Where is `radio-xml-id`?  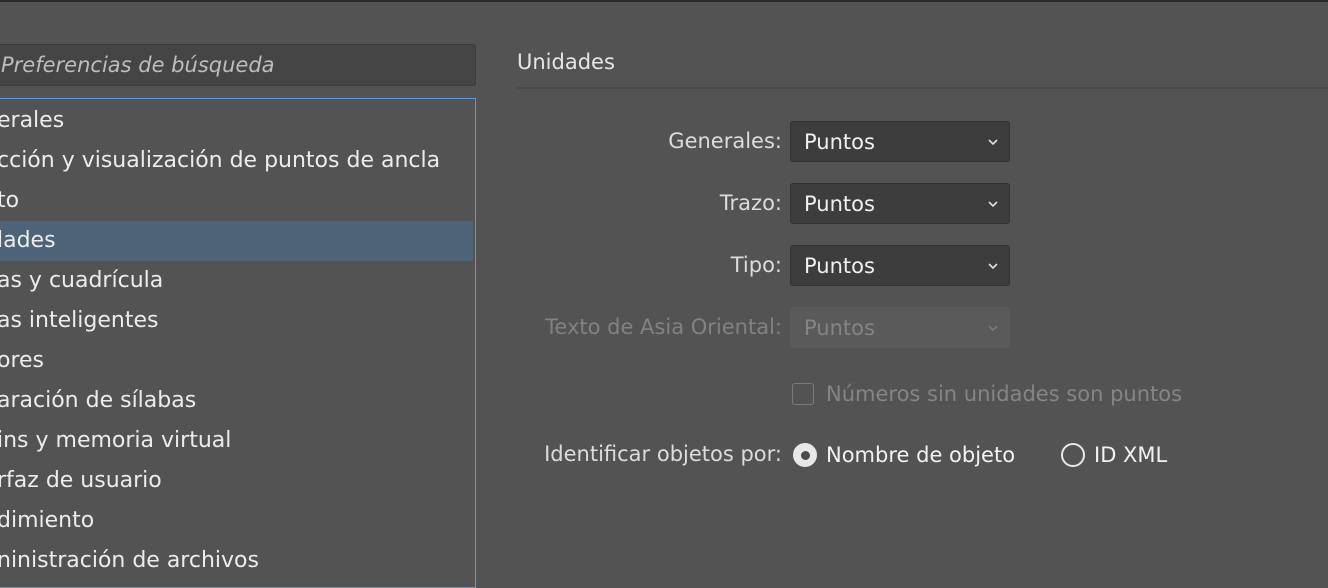
radio-xml-id is located at coordinates (1073, 455).